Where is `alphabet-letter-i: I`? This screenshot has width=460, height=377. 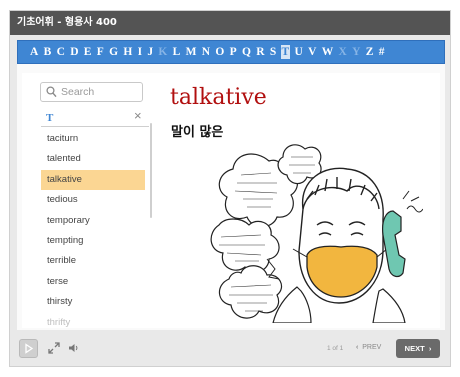
alphabet-letter-i: I is located at coordinates (140, 52).